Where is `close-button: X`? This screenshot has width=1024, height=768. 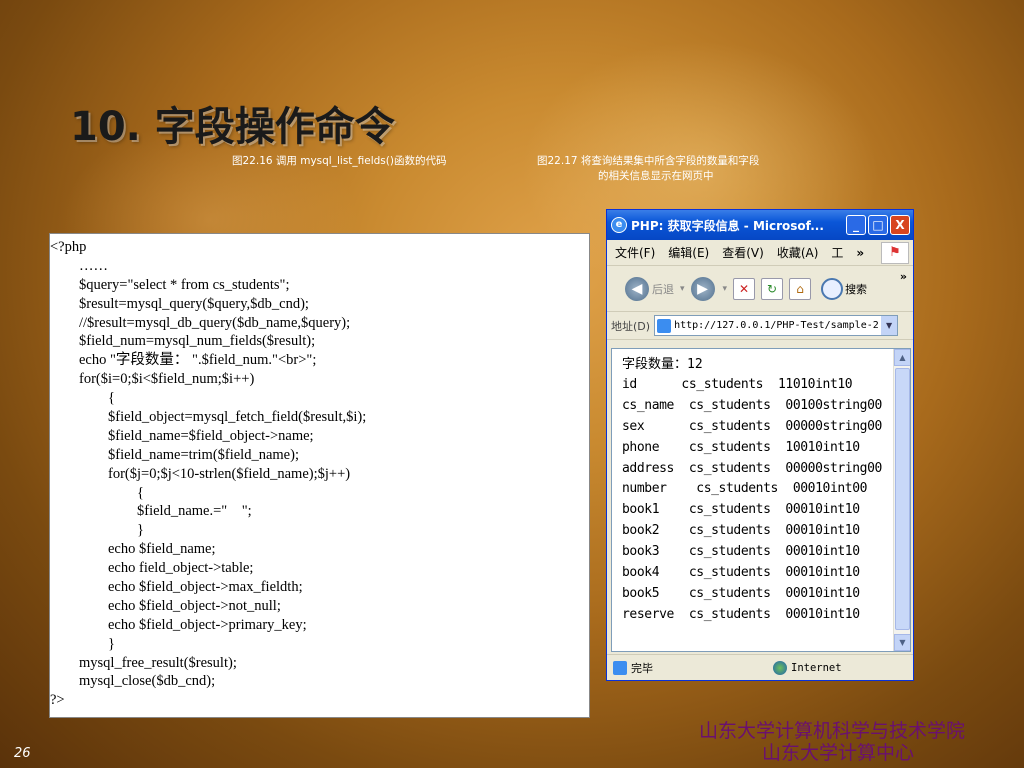 close-button: X is located at coordinates (900, 225).